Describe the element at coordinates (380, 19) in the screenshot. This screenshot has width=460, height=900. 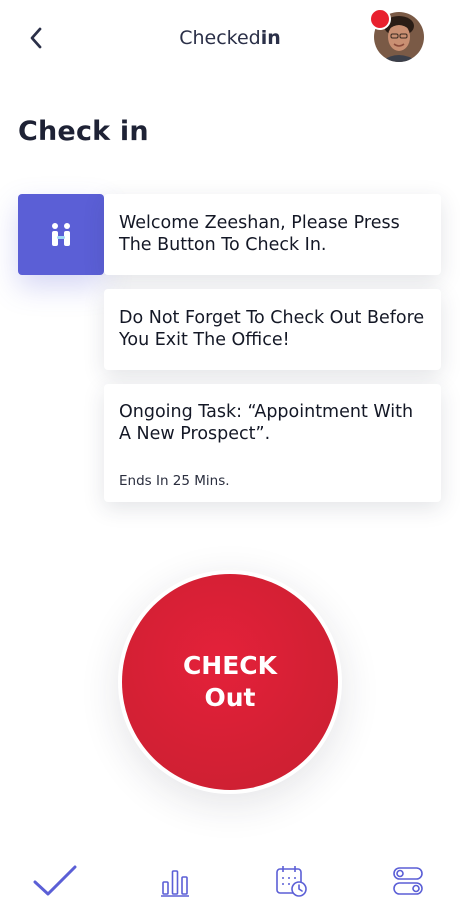
I see `notification-dot` at that location.